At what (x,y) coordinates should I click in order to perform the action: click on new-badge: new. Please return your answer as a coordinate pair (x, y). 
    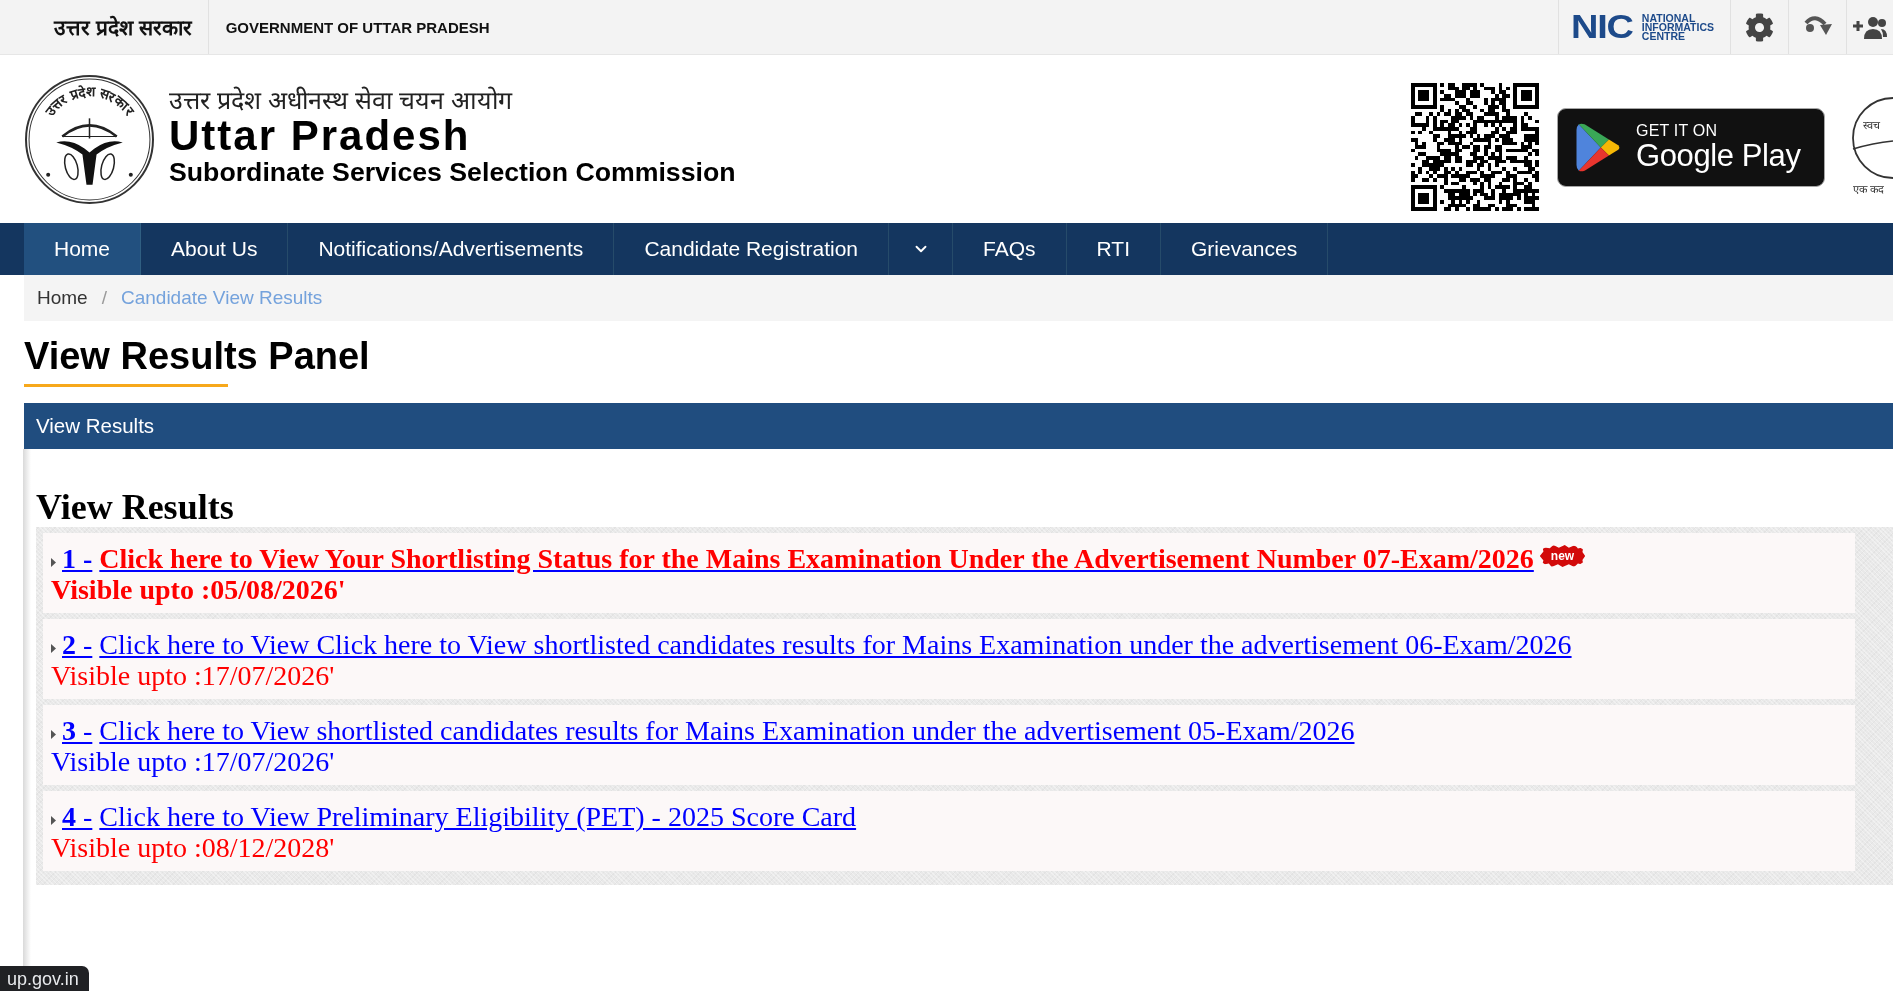
    Looking at the image, I should click on (1562, 556).